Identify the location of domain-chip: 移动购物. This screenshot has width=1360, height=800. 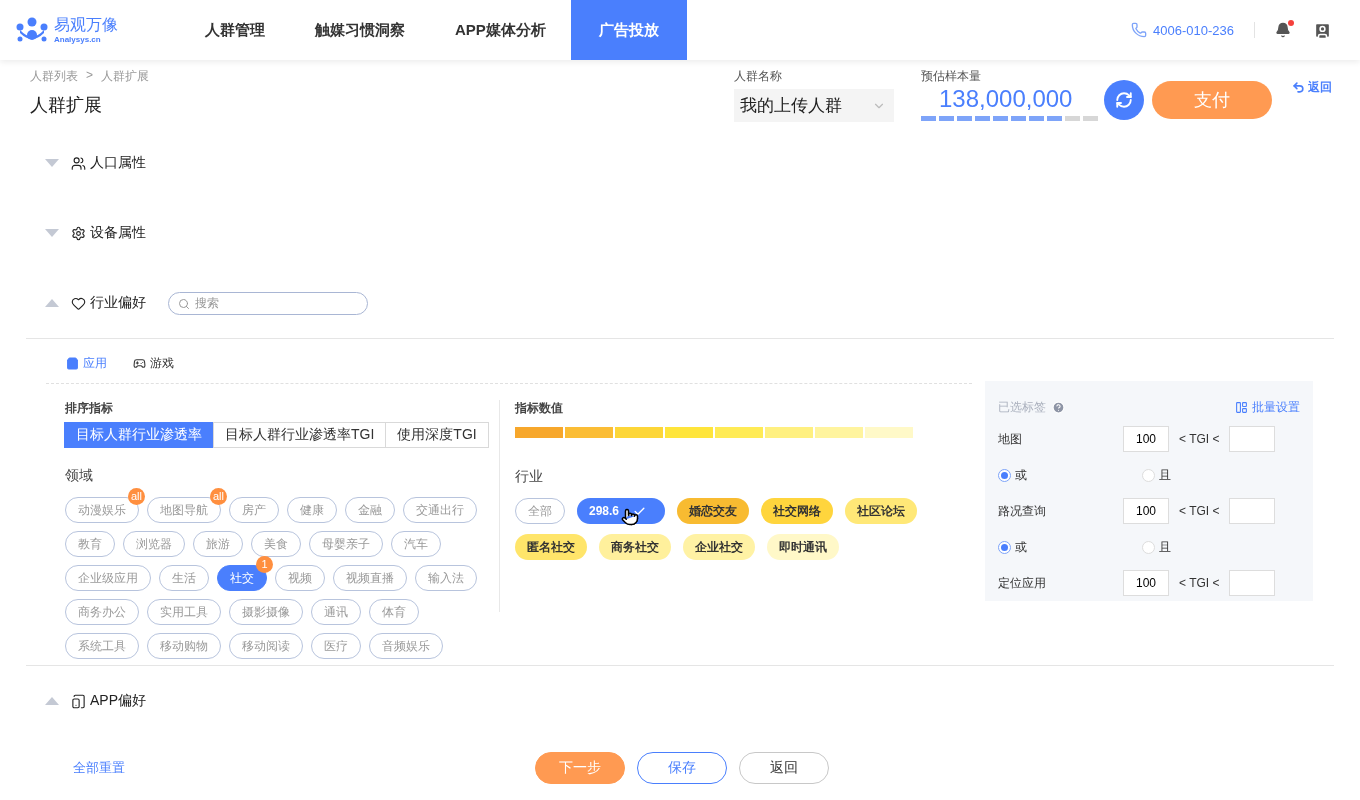
(184, 646).